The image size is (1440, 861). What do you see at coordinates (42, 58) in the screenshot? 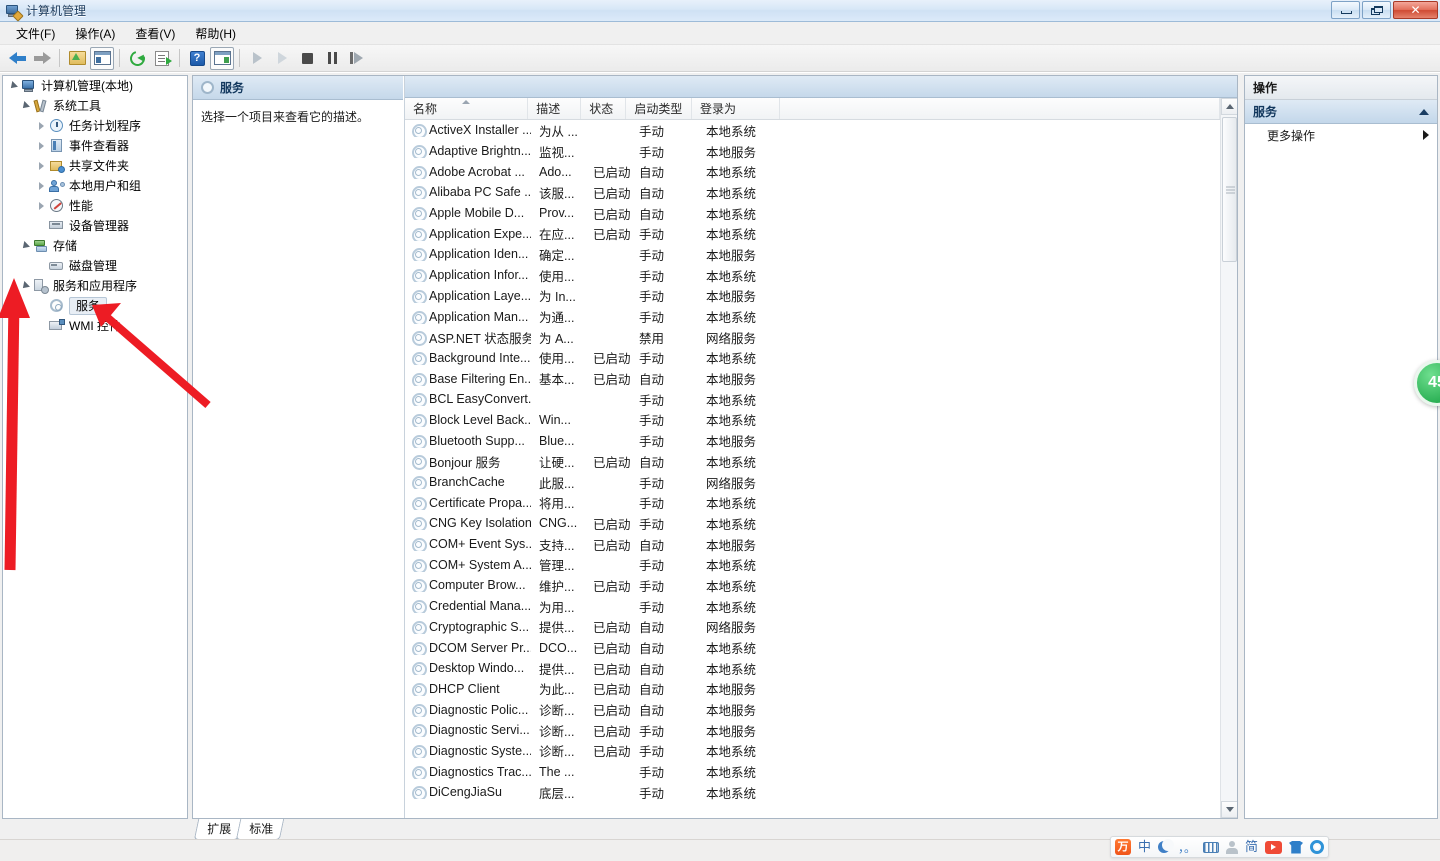
I see `forward-button` at bounding box center [42, 58].